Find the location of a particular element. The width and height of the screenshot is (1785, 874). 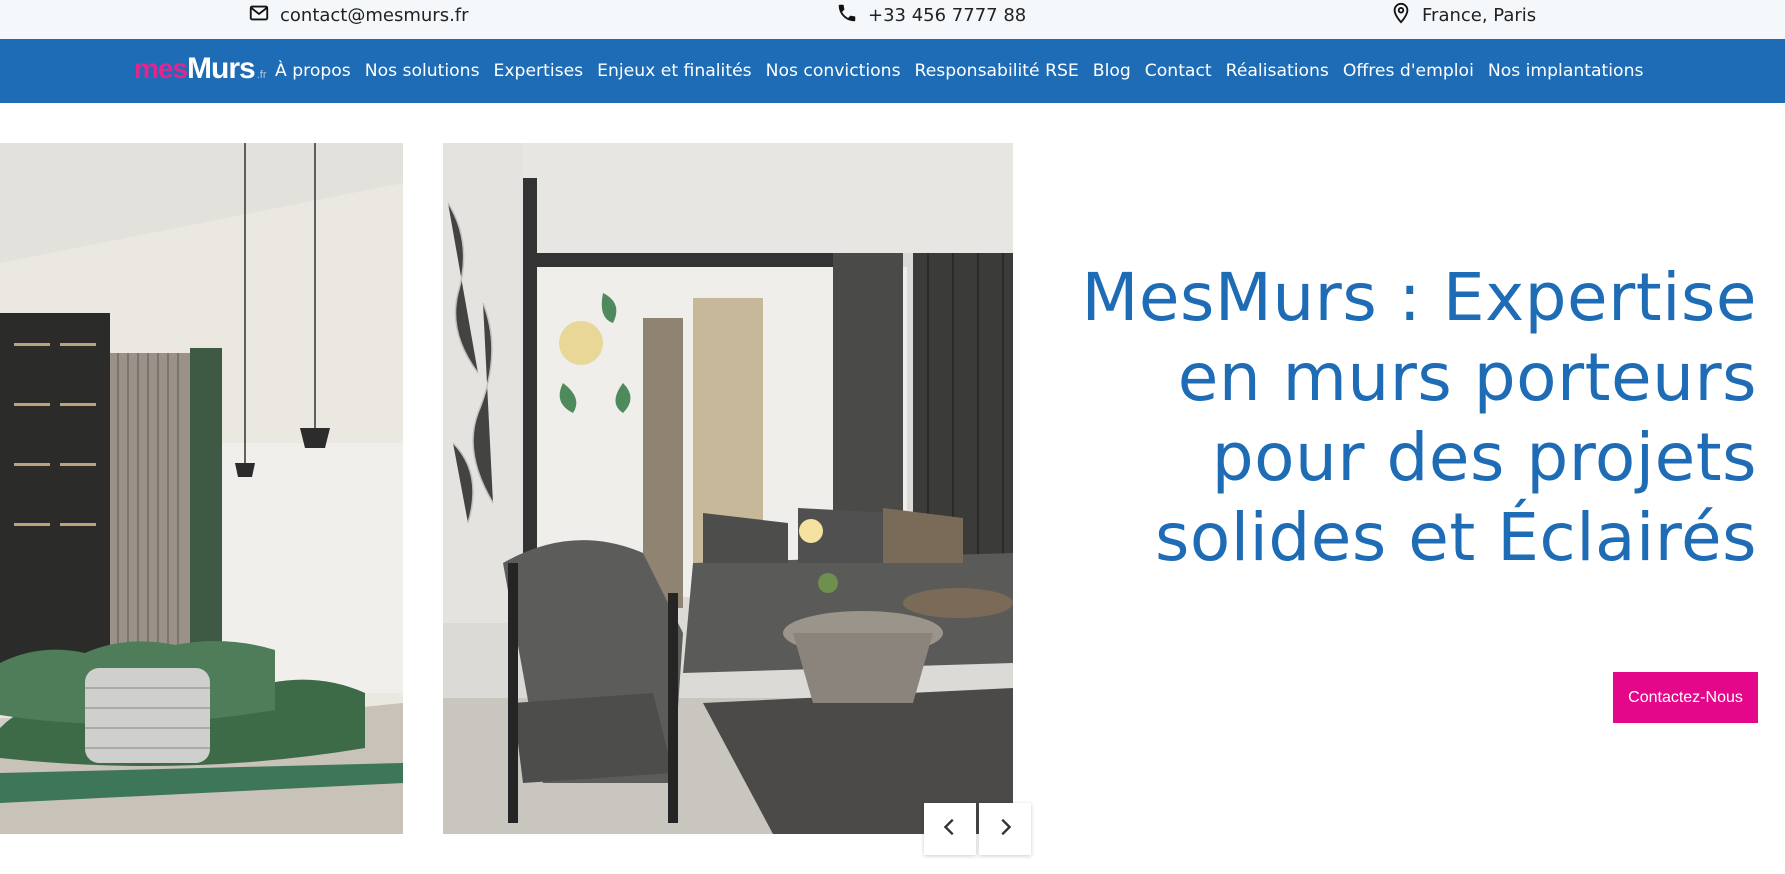

topbar-location-text: France, Paris is located at coordinates (1479, 15).